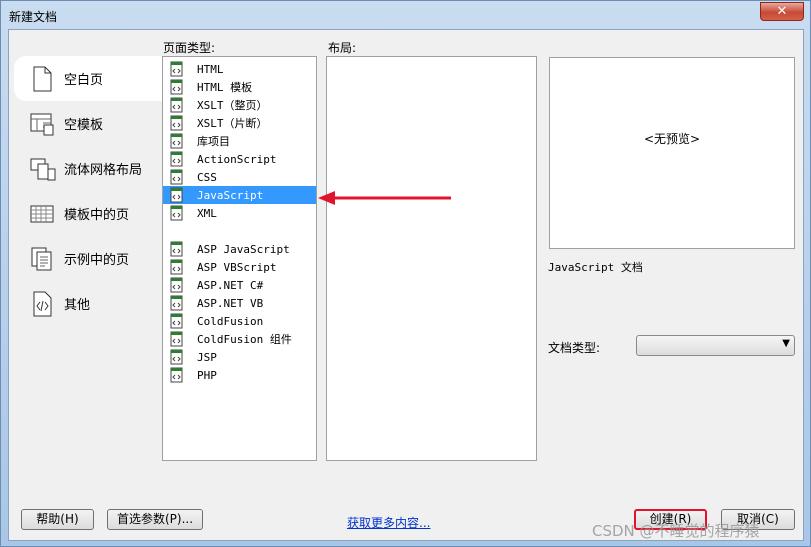  I want to click on category-blank-template: 空模板, so click(91, 123).